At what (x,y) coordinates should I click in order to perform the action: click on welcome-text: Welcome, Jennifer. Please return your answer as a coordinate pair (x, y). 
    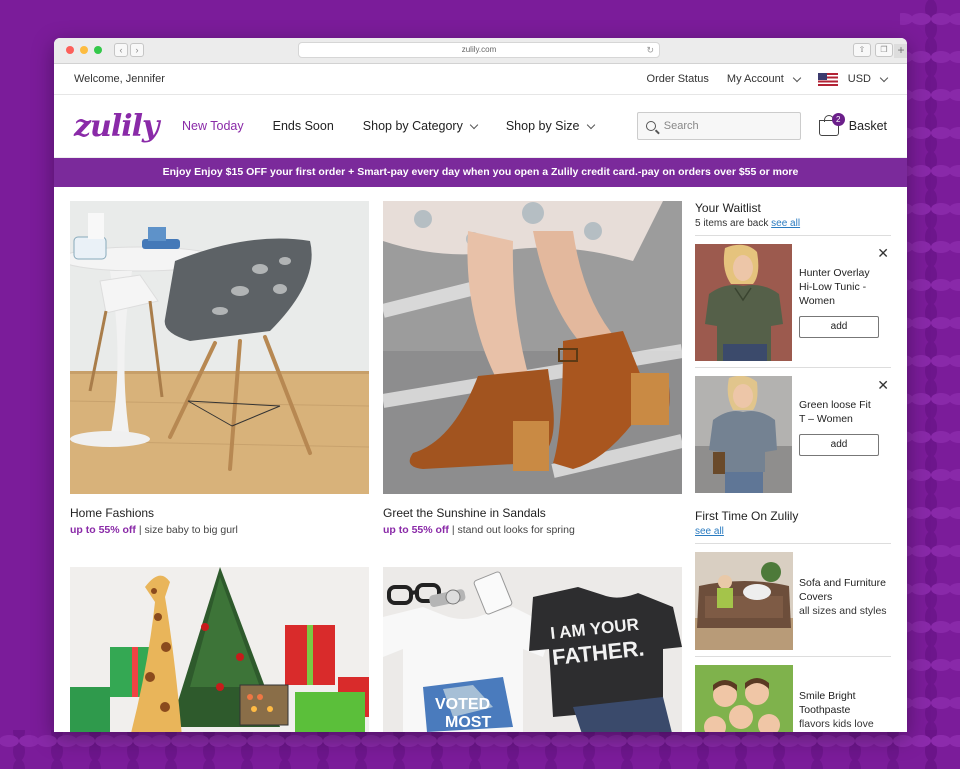
    Looking at the image, I should click on (119, 79).